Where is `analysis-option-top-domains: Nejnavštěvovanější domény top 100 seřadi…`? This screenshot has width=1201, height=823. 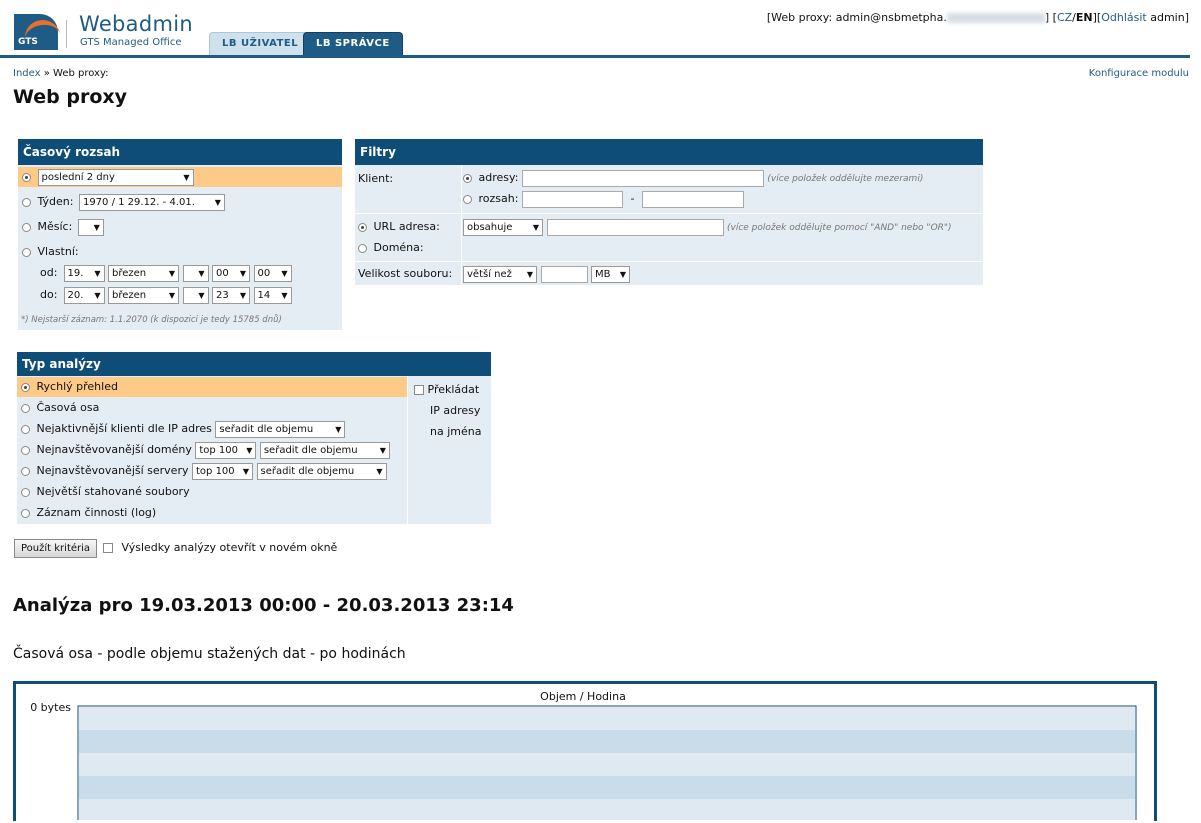 analysis-option-top-domains: Nejnavštěvovanější domény top 100 seřadi… is located at coordinates (205, 450).